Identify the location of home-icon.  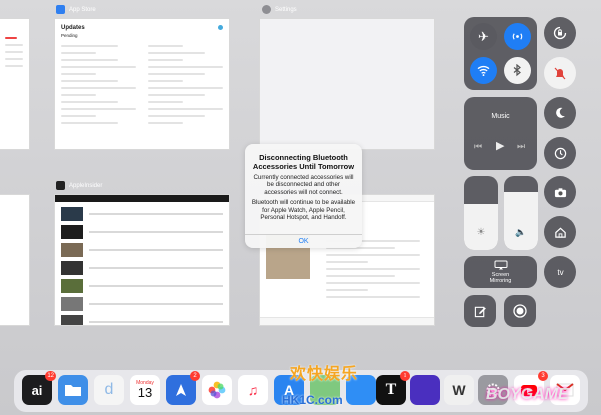
(560, 232).